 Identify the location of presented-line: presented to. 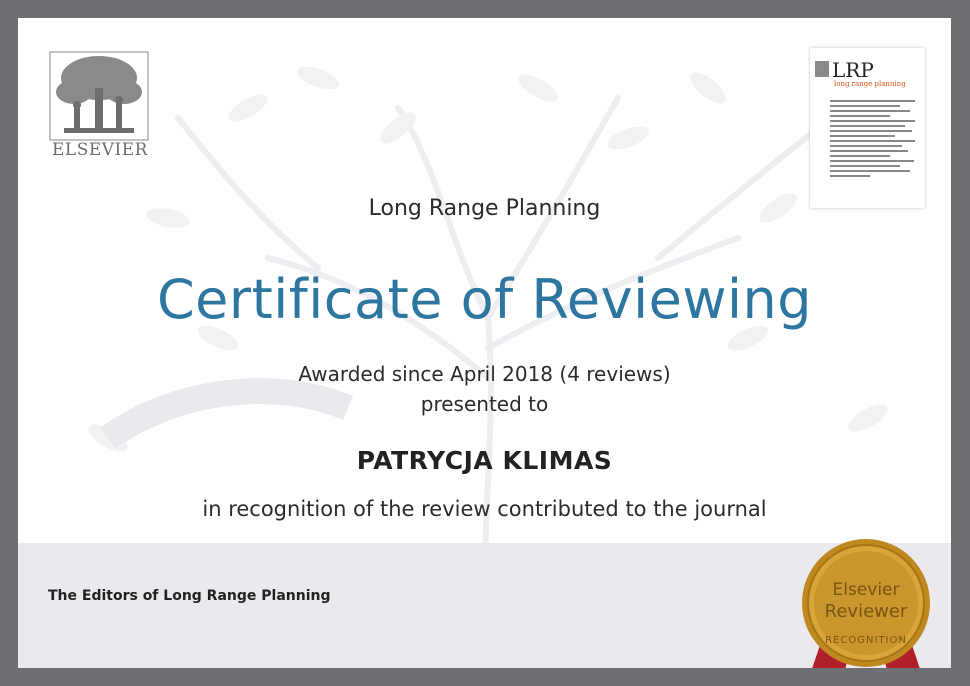
(484, 404).